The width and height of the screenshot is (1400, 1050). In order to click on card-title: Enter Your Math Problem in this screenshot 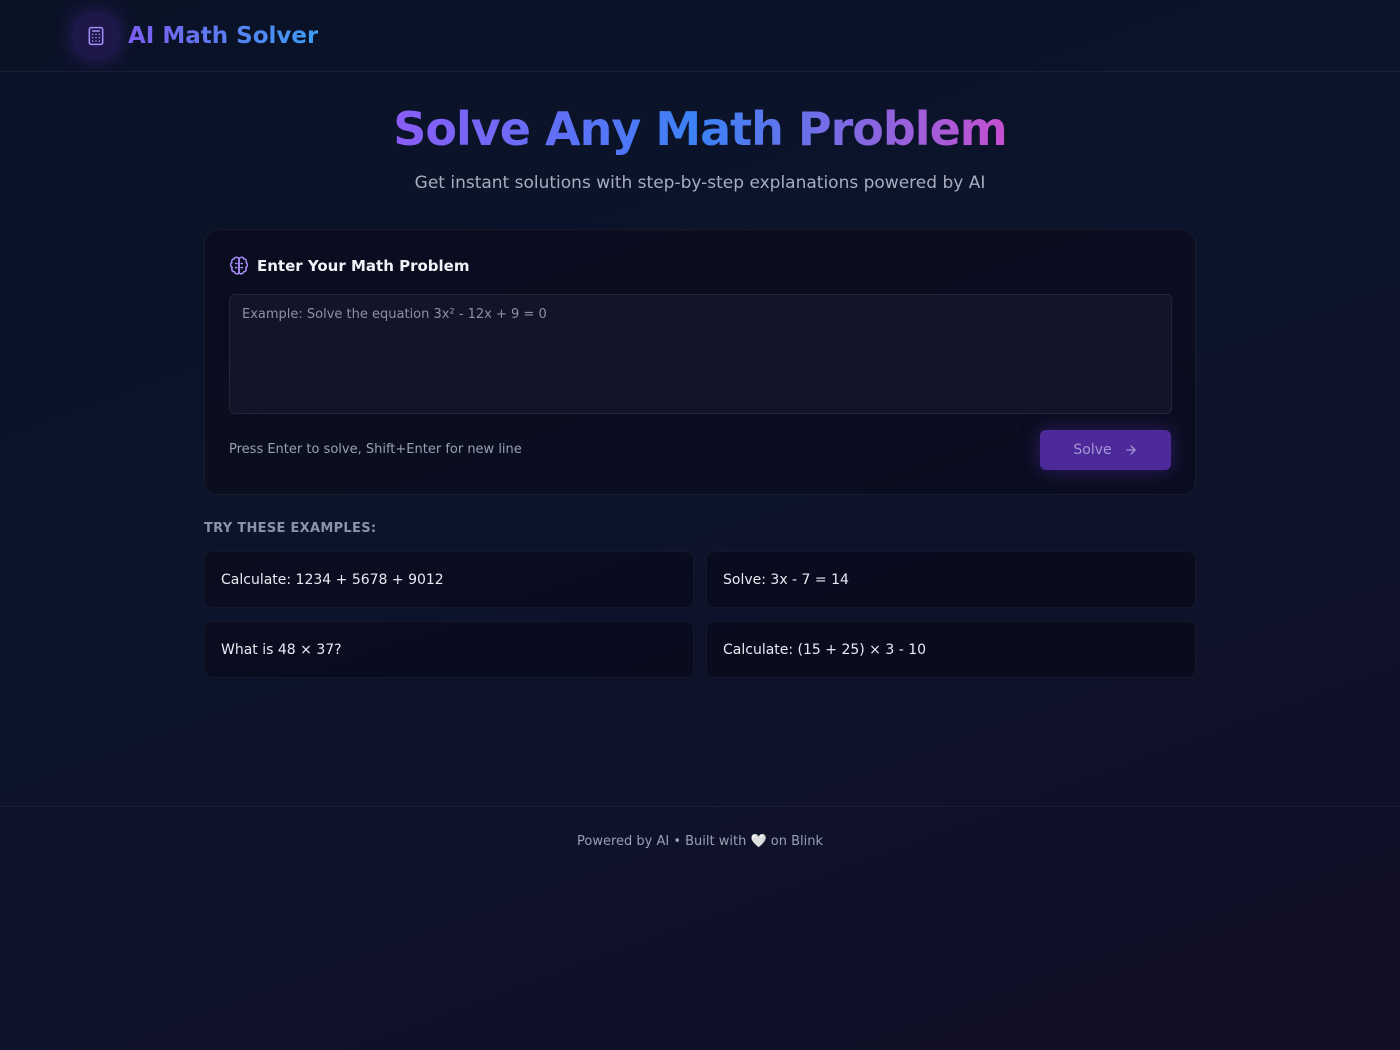, I will do `click(363, 266)`.